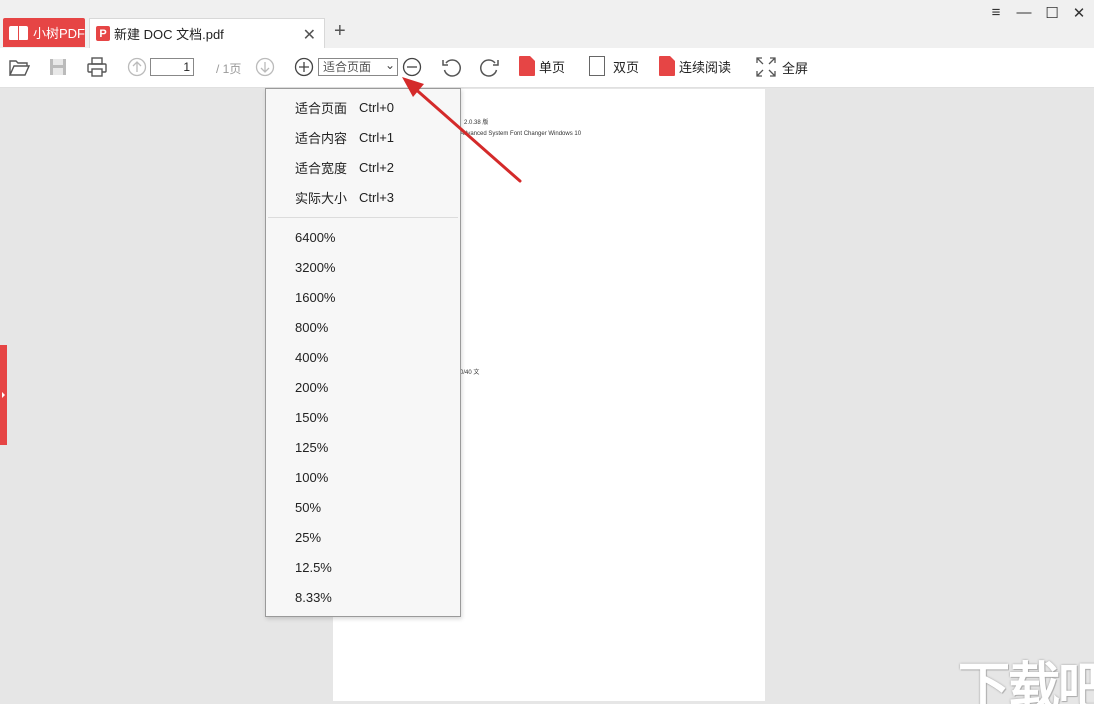  Describe the element at coordinates (312, 387) in the screenshot. I see `menu-item-label: 200%` at that location.